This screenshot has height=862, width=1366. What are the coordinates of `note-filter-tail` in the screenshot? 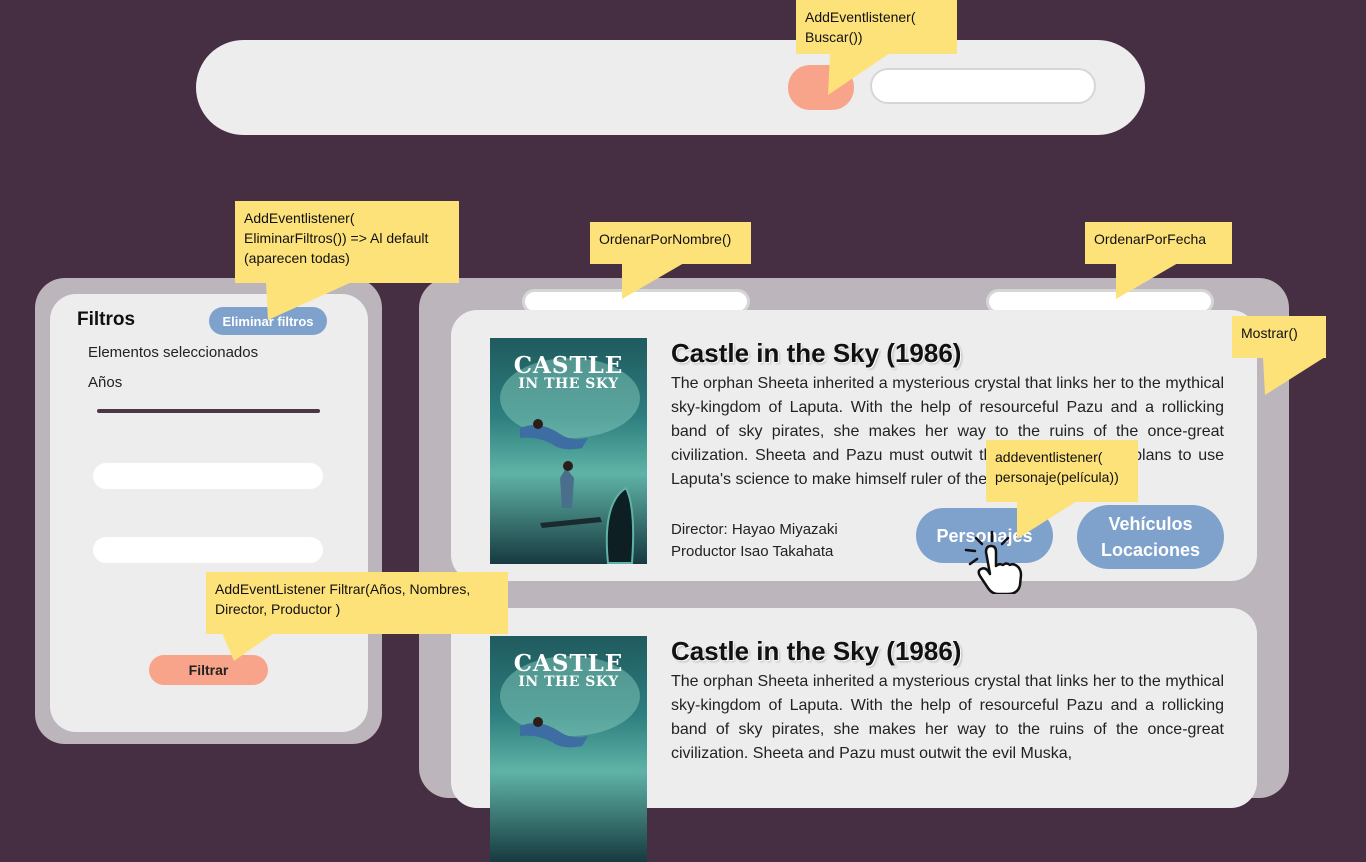 It's located at (248, 647).